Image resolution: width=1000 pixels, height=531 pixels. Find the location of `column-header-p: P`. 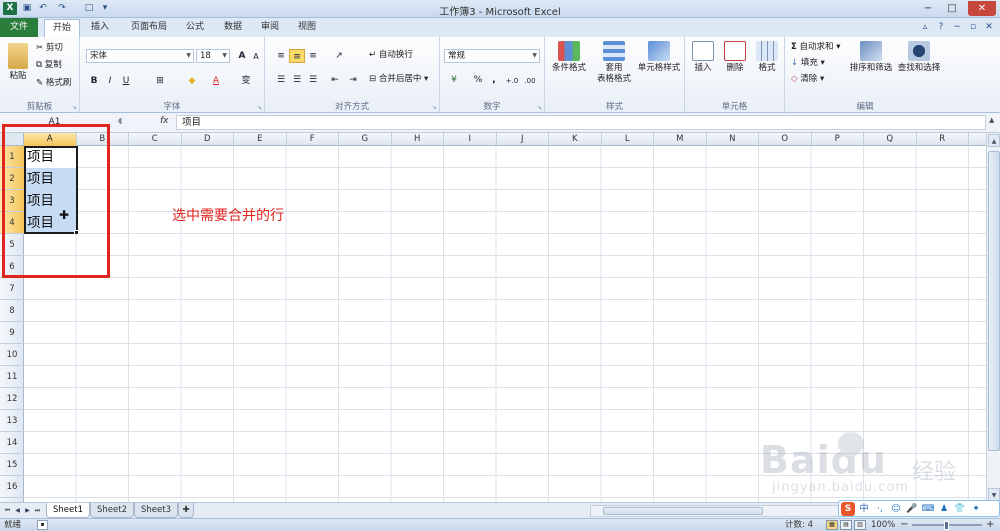

column-header-p: P is located at coordinates (838, 139).